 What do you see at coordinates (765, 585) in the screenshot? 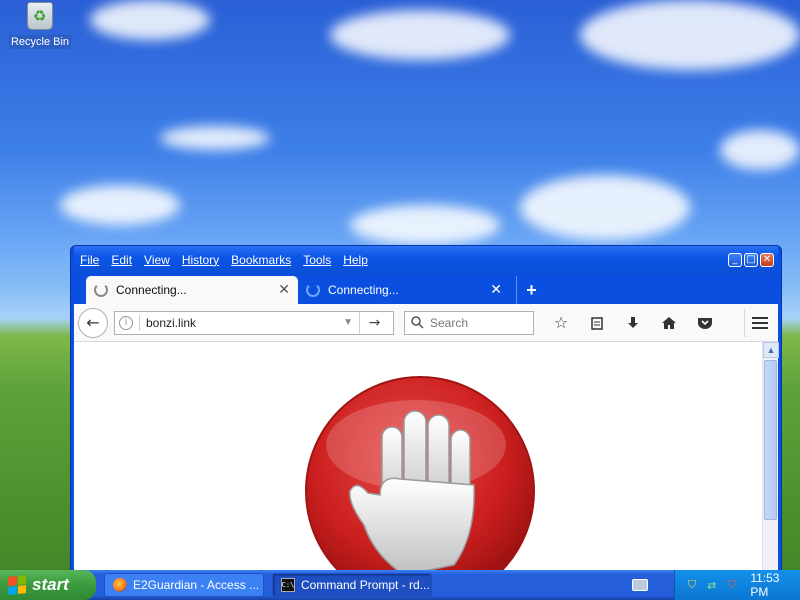
I see `clock: 11:53 PM` at bounding box center [765, 585].